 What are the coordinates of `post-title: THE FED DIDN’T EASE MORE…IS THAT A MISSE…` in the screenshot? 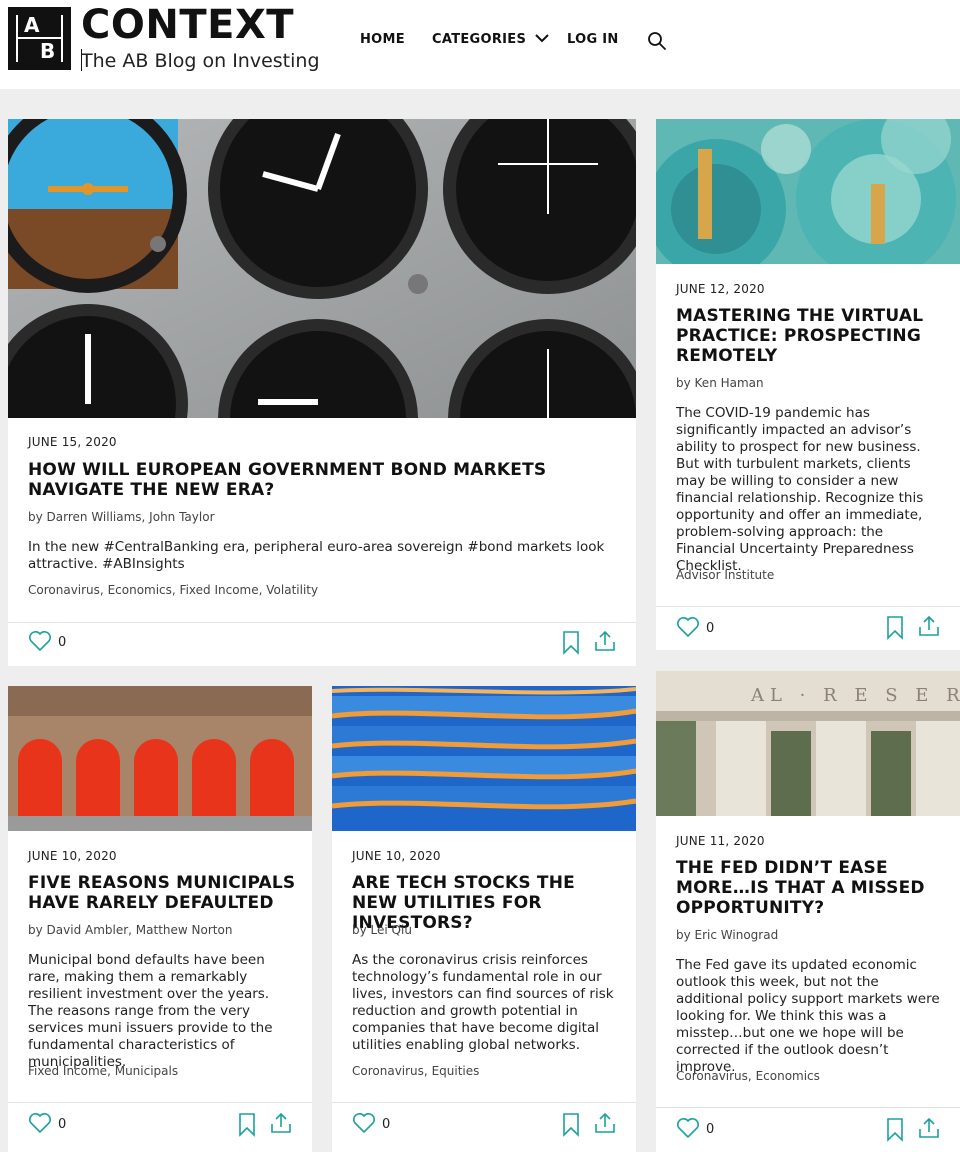 It's located at (810, 888).